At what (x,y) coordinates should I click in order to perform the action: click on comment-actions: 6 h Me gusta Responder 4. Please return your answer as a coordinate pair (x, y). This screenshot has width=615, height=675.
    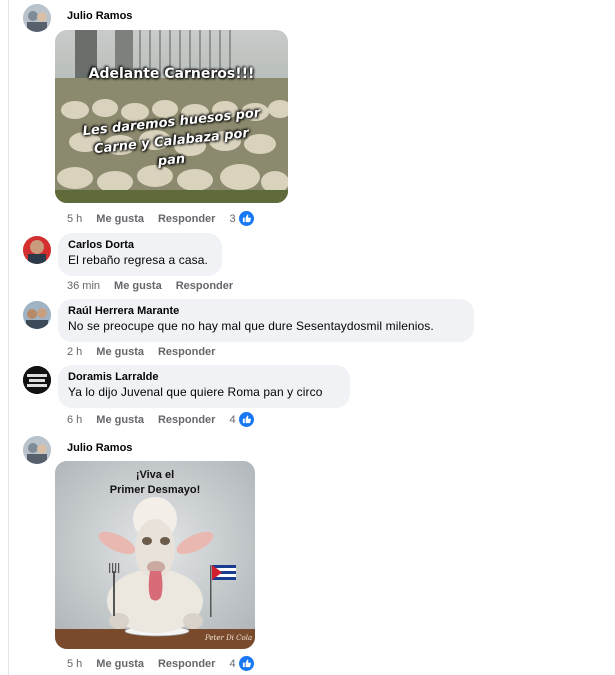
    Looking at the image, I should click on (160, 419).